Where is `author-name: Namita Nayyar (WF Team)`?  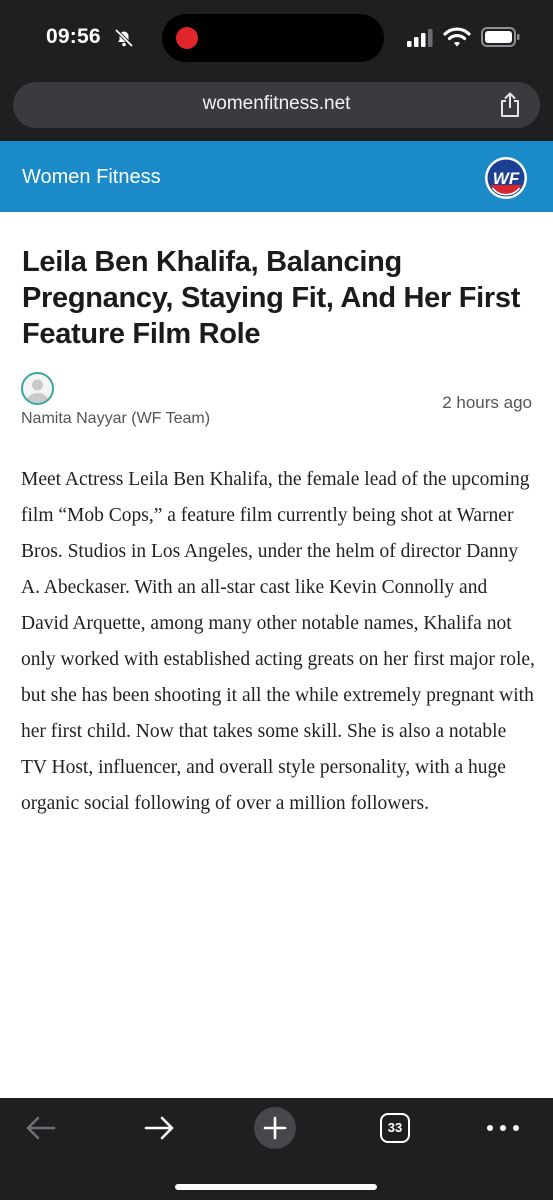 author-name: Namita Nayyar (WF Team) is located at coordinates (115, 419).